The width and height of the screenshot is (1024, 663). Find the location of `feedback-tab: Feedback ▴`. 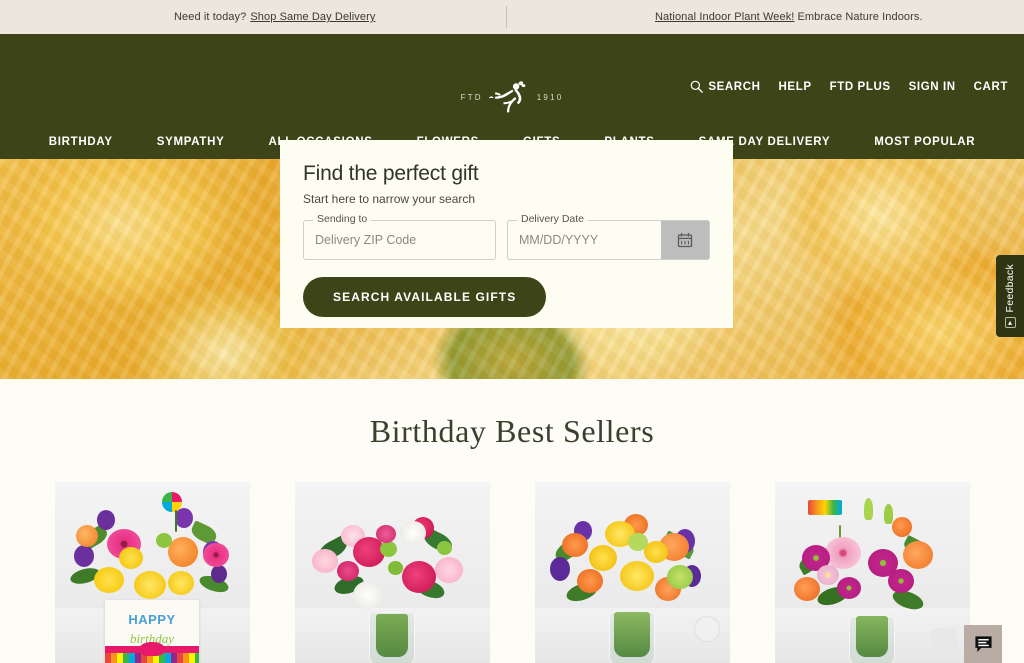

feedback-tab: Feedback ▴ is located at coordinates (1010, 296).